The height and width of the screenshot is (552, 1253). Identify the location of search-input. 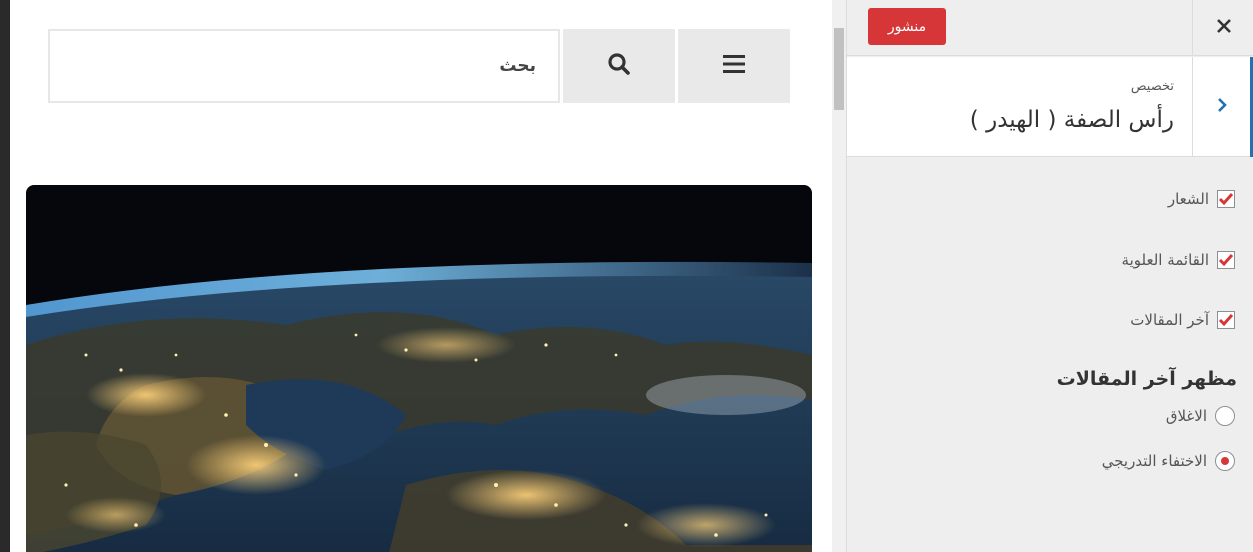
(304, 66).